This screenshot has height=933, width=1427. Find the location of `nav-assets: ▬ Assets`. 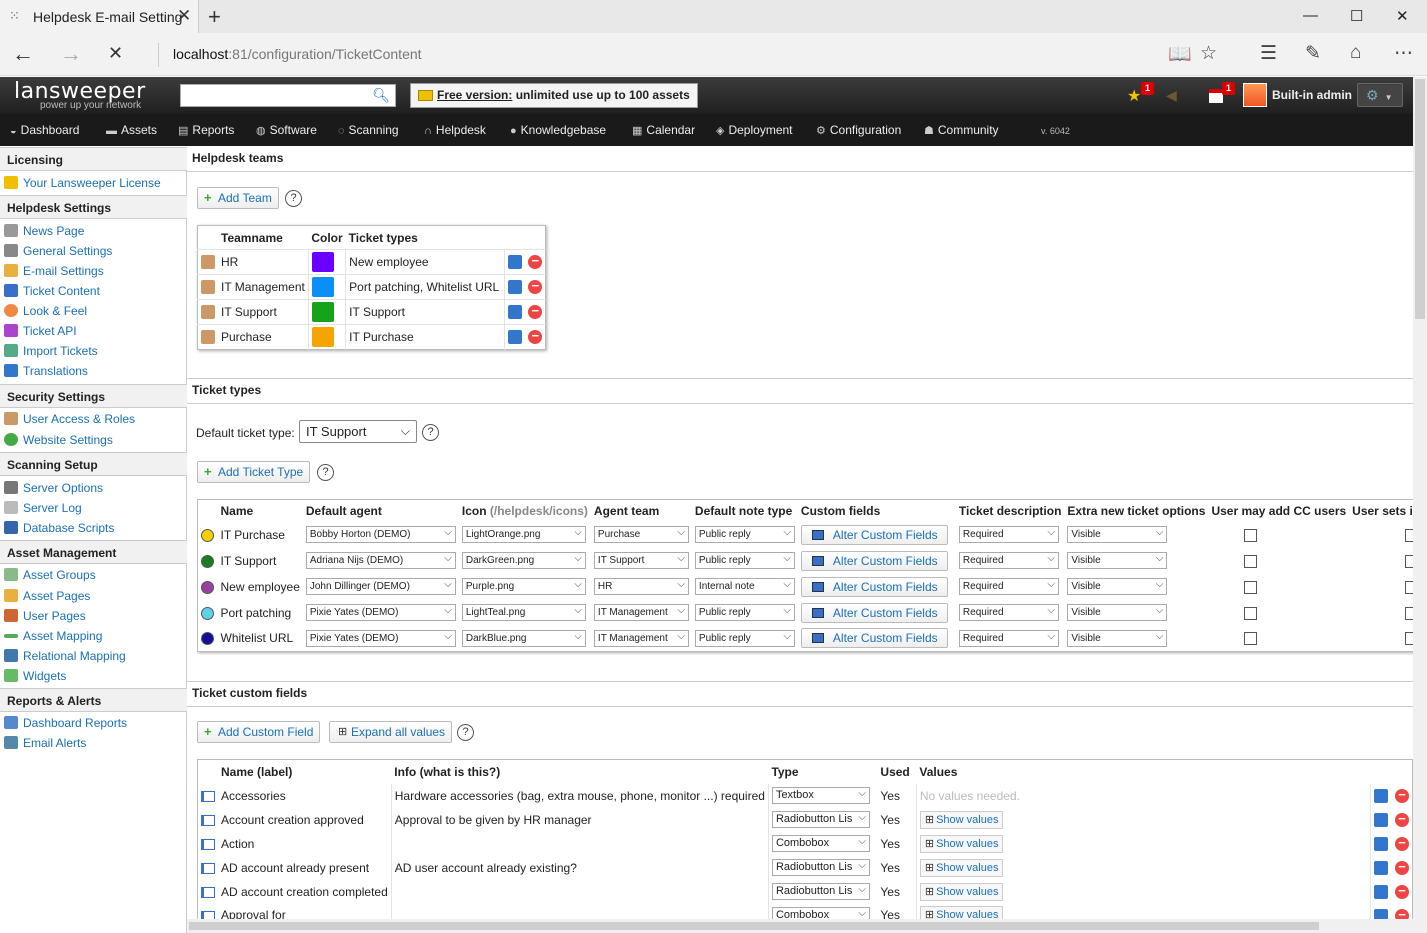

nav-assets: ▬ Assets is located at coordinates (131, 130).